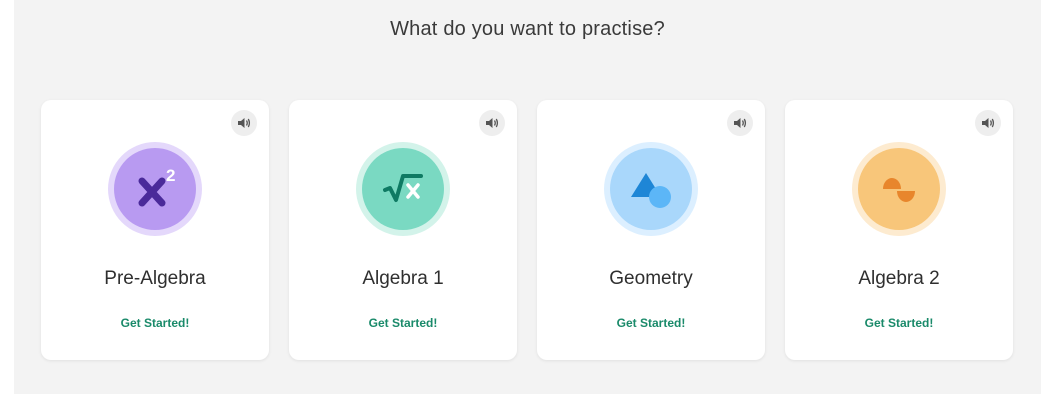 Image resolution: width=1055 pixels, height=394 pixels. Describe the element at coordinates (527, 29) in the screenshot. I see `page-title: What do you want to practise?` at that location.